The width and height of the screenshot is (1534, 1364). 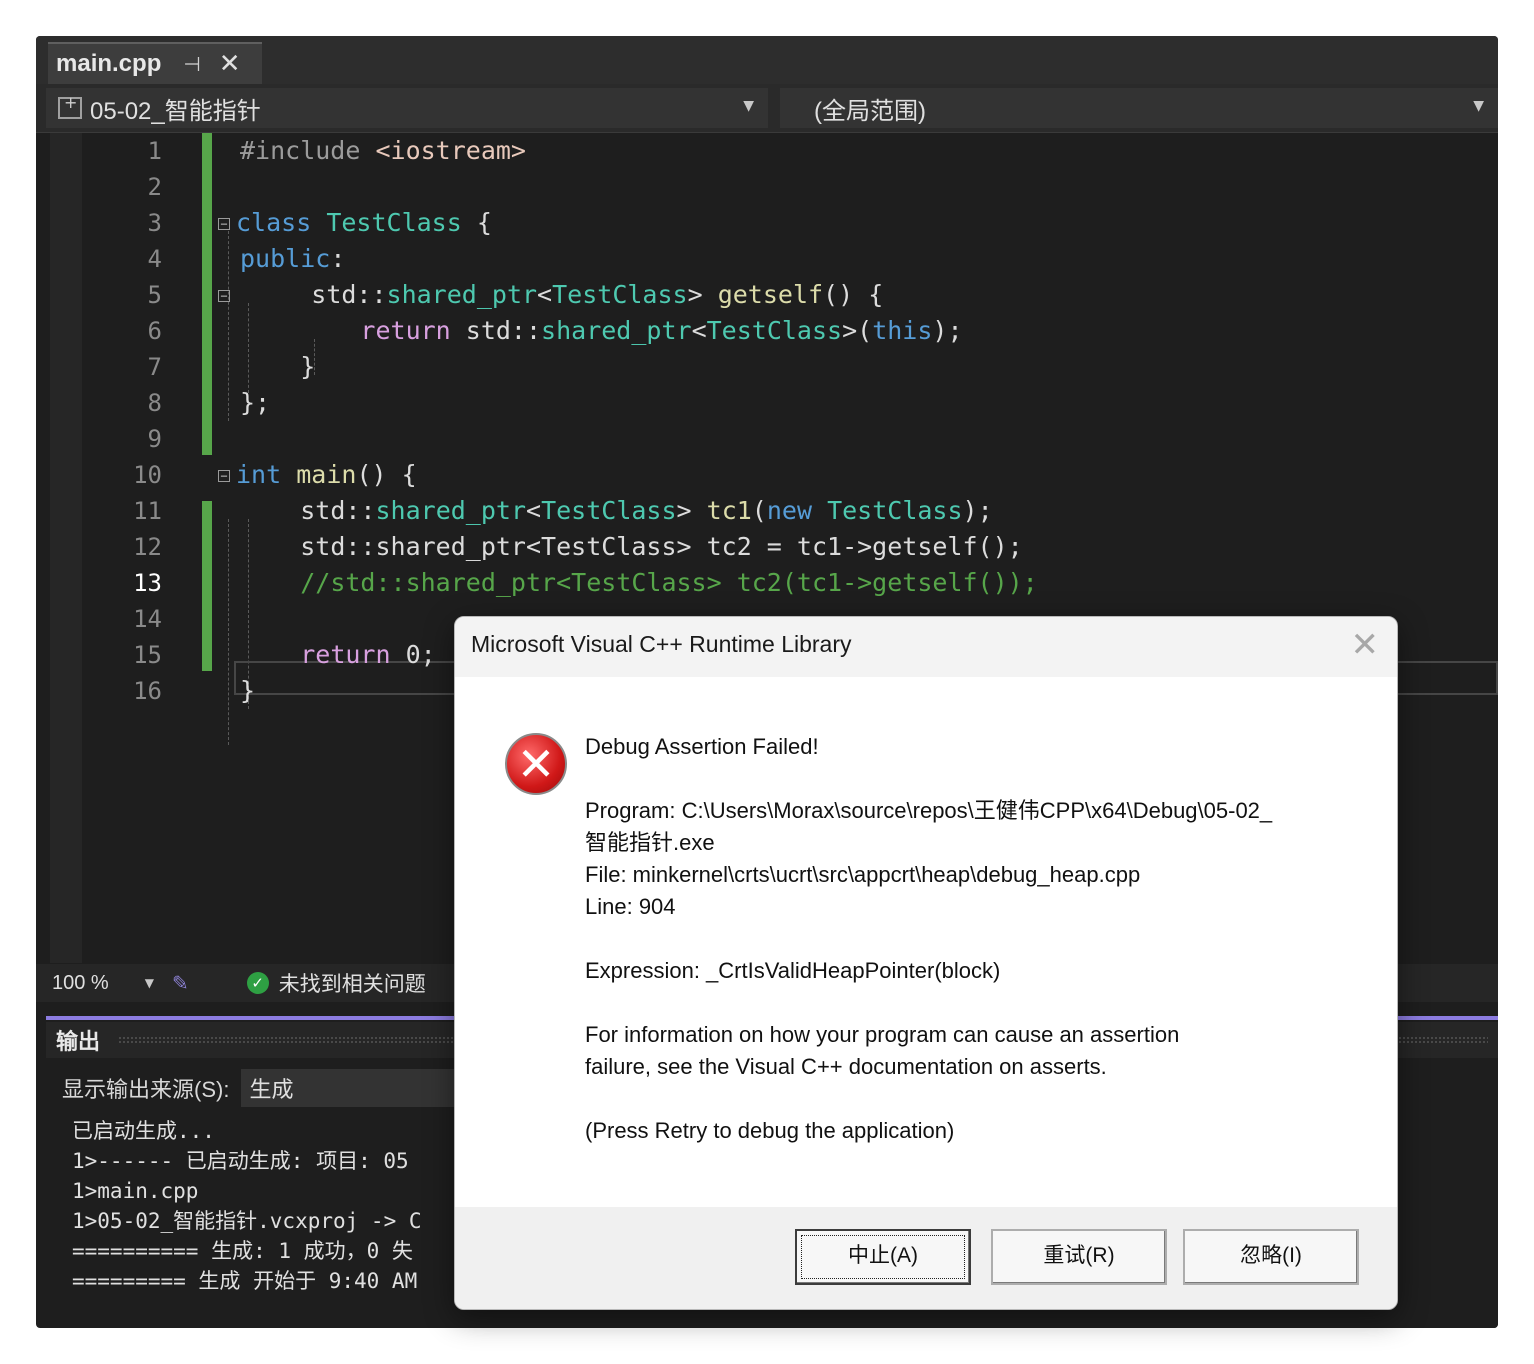 What do you see at coordinates (240, 1161) in the screenshot?
I see `output-line: 1>------ 已启动生成: 项目: 05` at bounding box center [240, 1161].